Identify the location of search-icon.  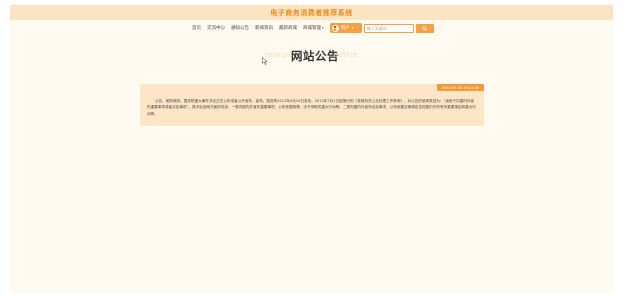
(425, 28).